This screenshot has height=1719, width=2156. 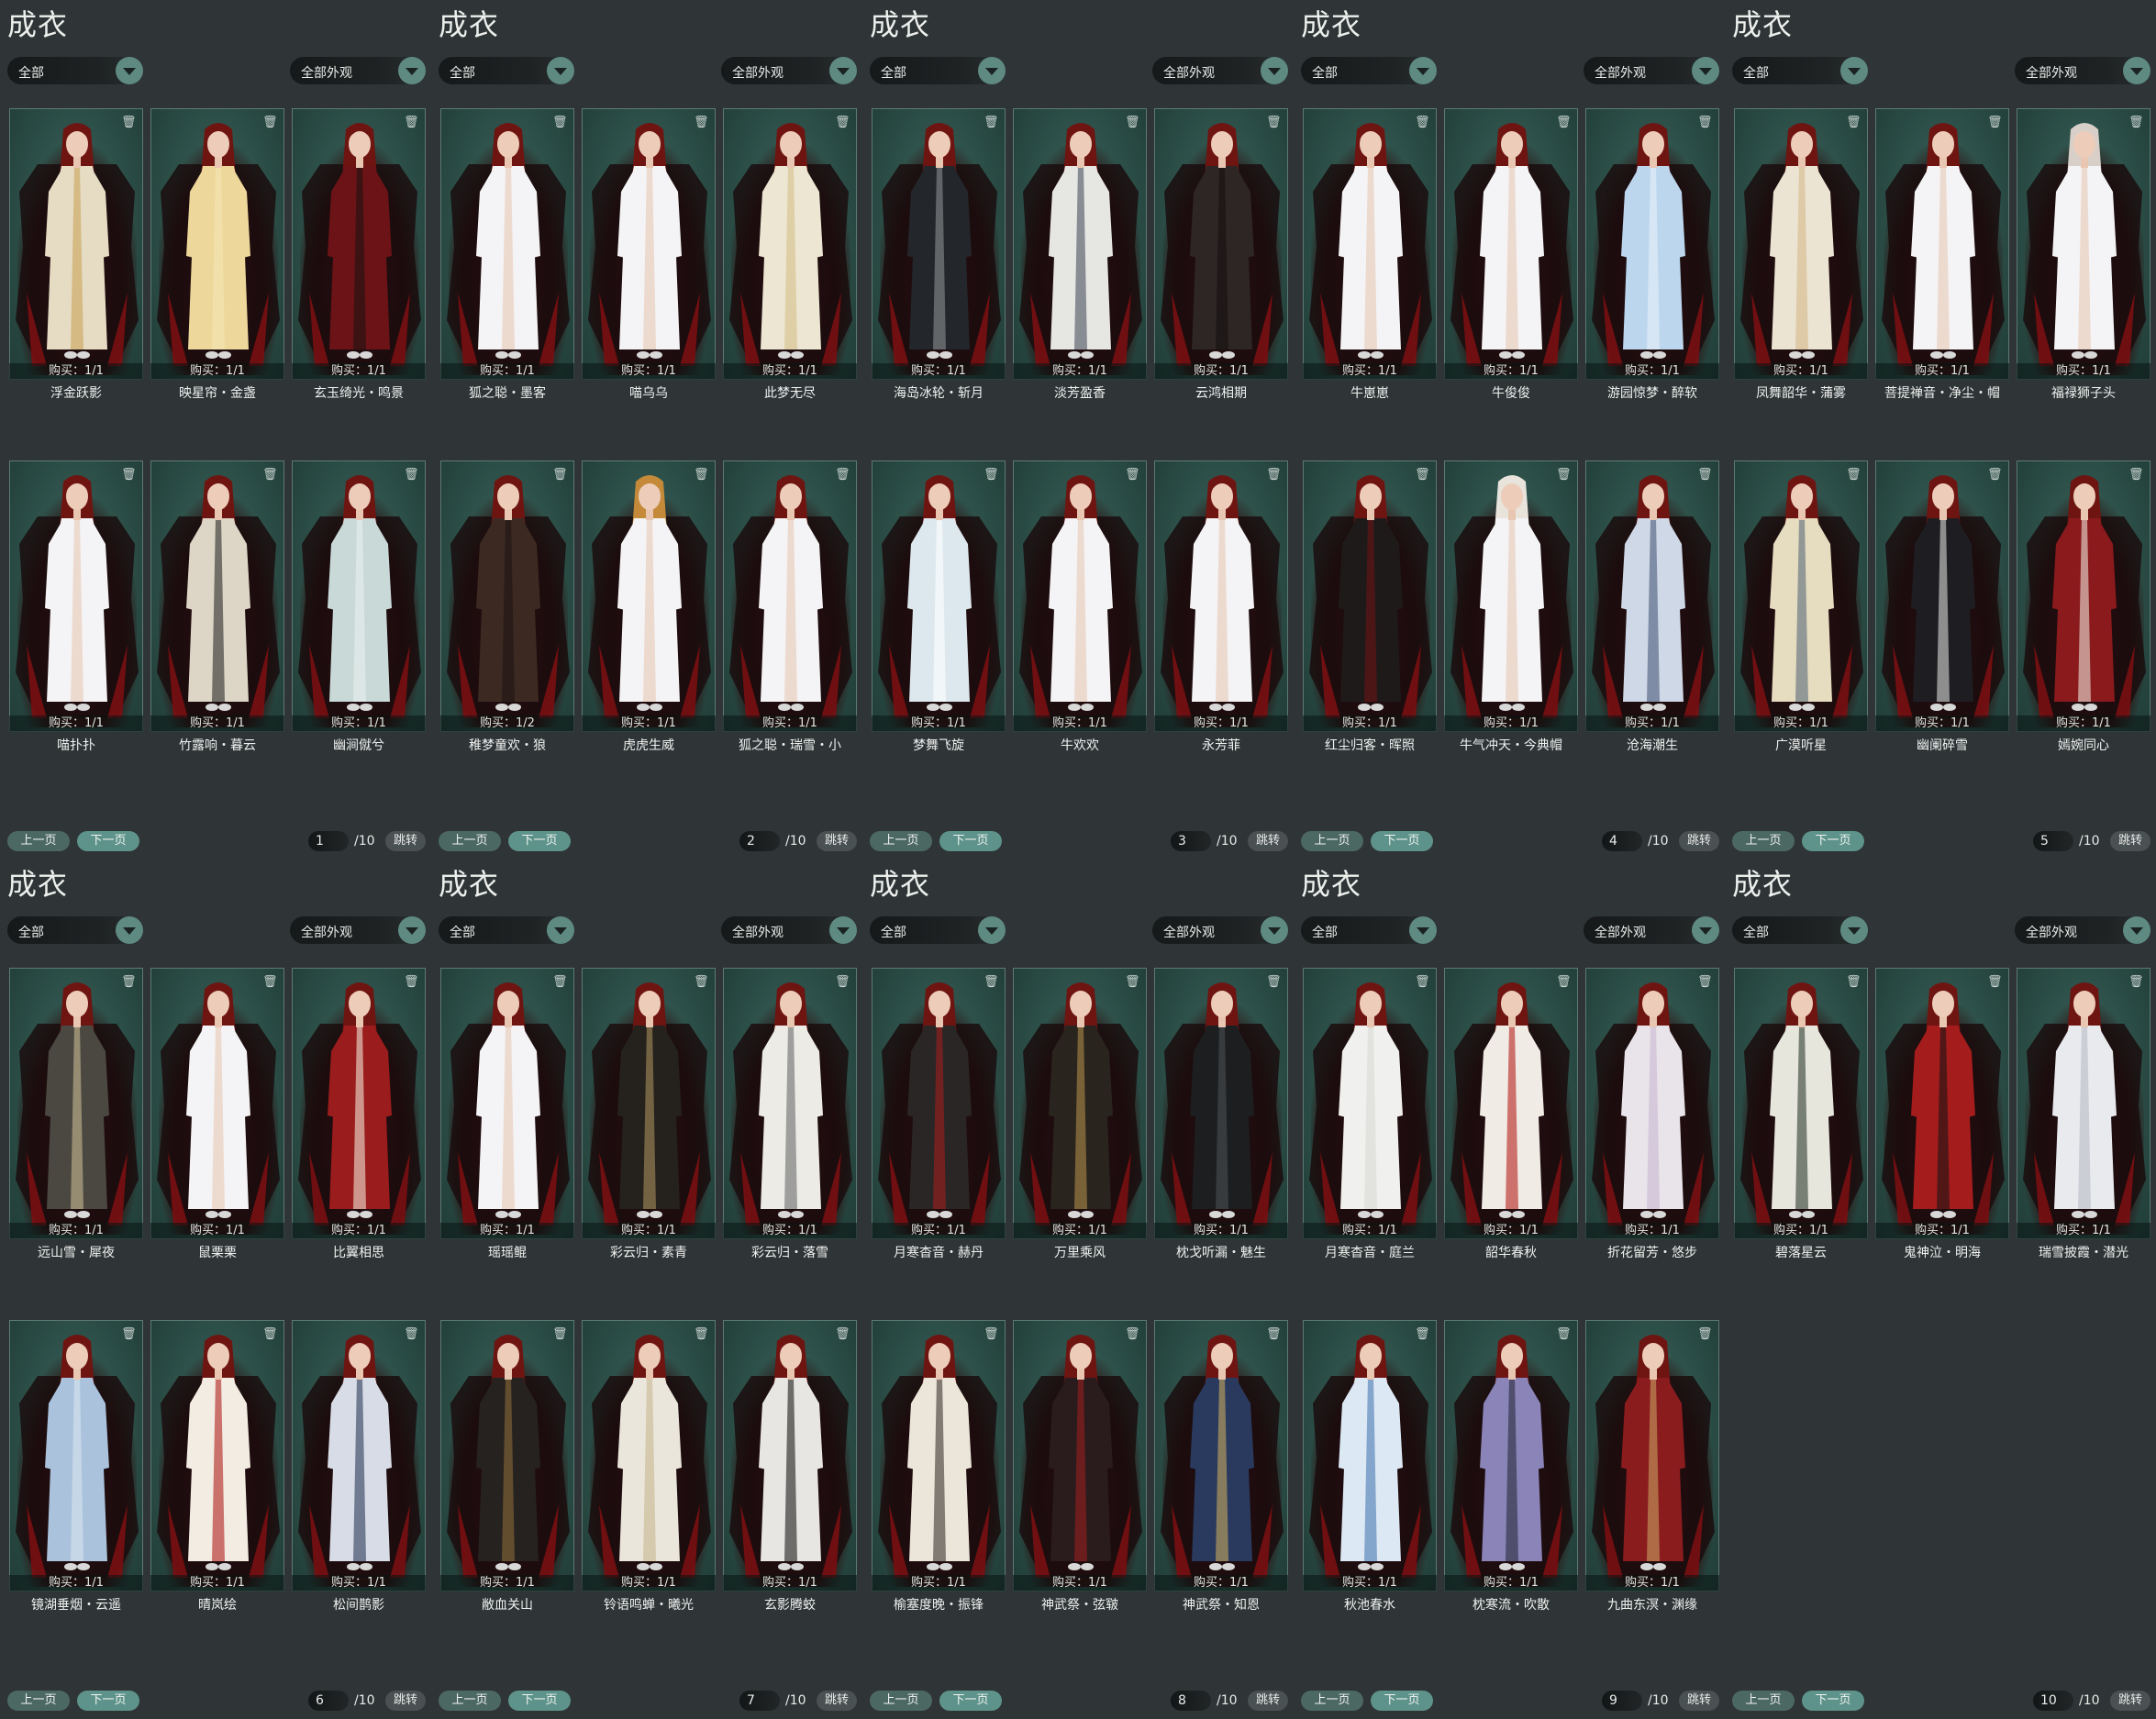 What do you see at coordinates (217, 284) in the screenshot?
I see `outfit-card: 🗑 购买：1/1 映星帘・金盏` at bounding box center [217, 284].